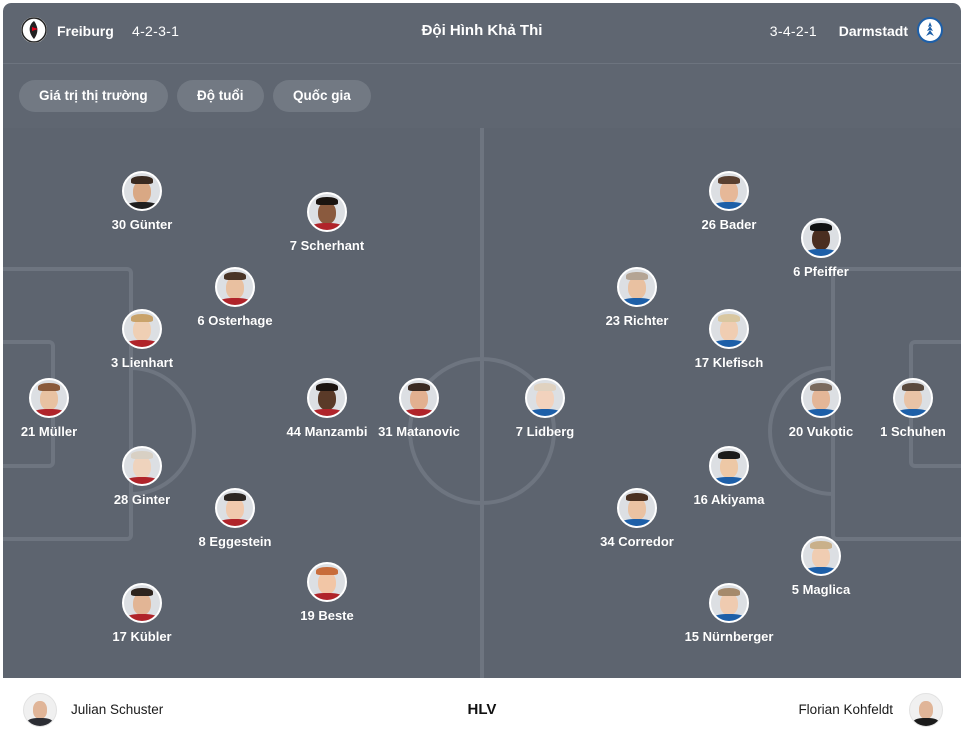 Image resolution: width=970 pixels, height=740 pixels. Describe the element at coordinates (729, 362) in the screenshot. I see `player-name: 17 Klefisch` at that location.